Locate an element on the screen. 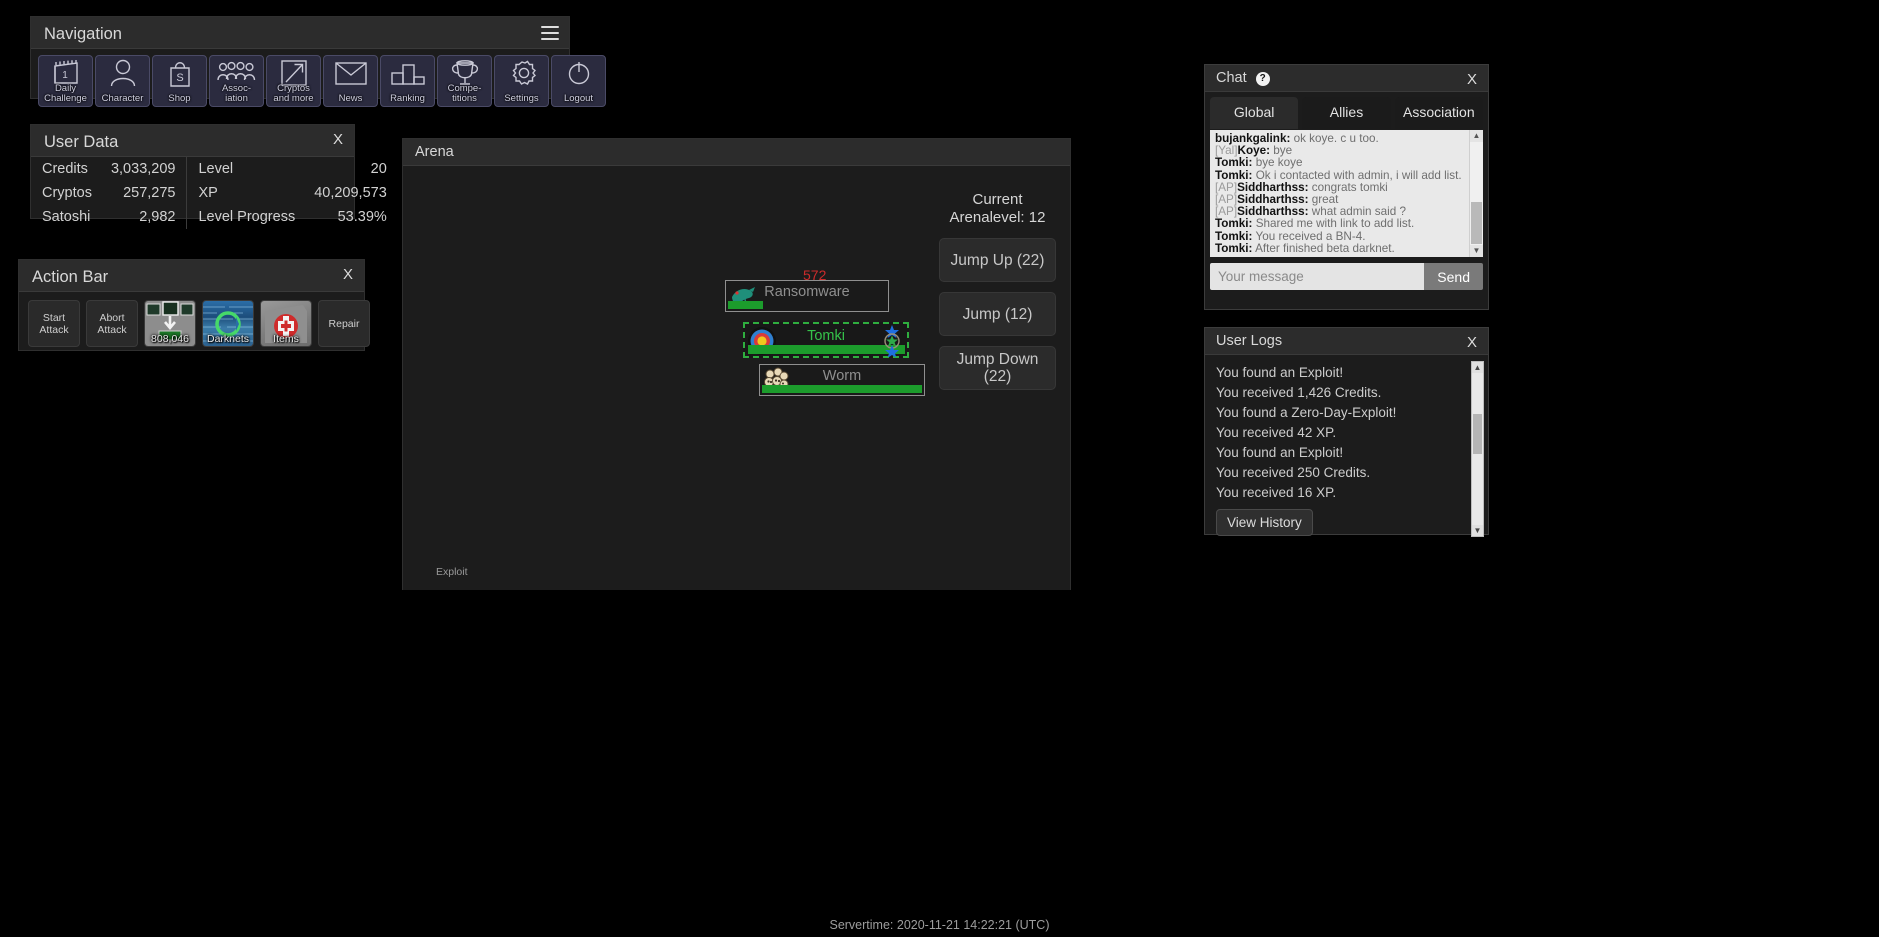 The image size is (1879, 937). nav-item-label: Assoc-iation is located at coordinates (236, 93).